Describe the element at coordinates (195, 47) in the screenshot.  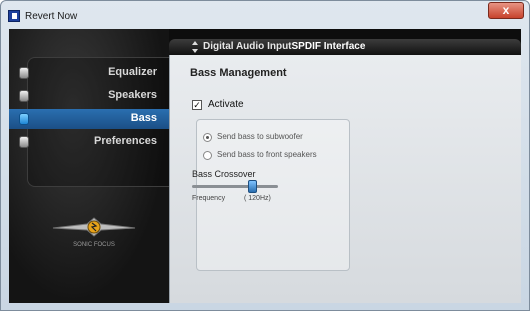
I see `up-down-arrows-icon` at that location.